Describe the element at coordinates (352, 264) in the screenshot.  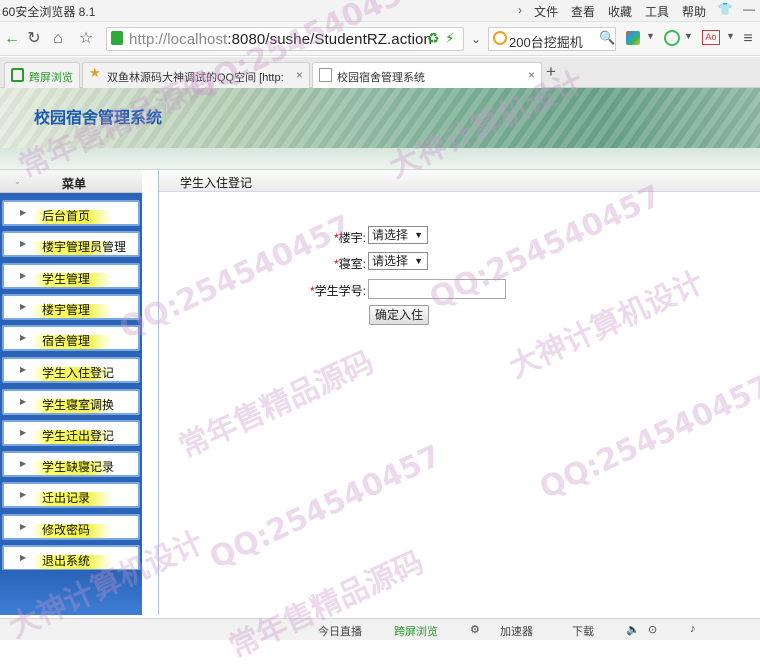
I see `room-label-text: 寝室:` at that location.